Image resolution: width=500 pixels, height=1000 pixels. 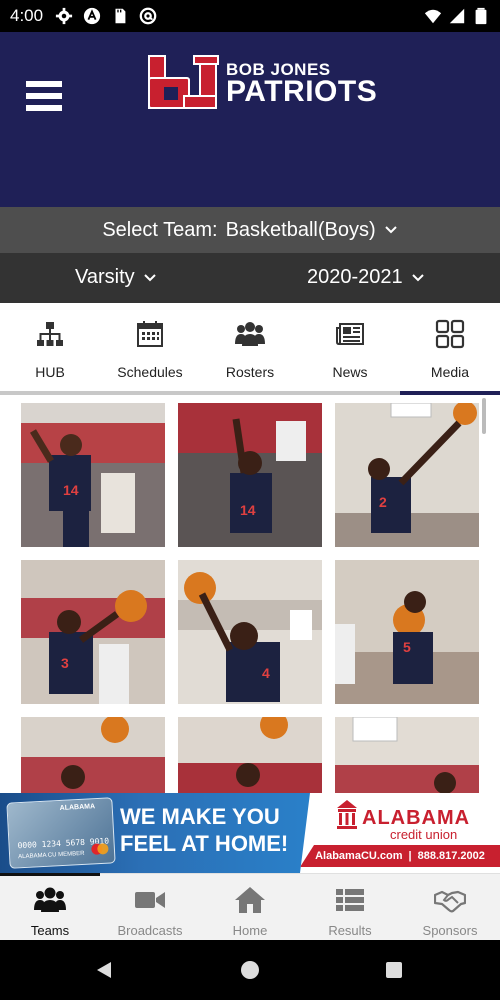 I want to click on sub-select-bar: Varsity 2020-2021, so click(x=250, y=278).